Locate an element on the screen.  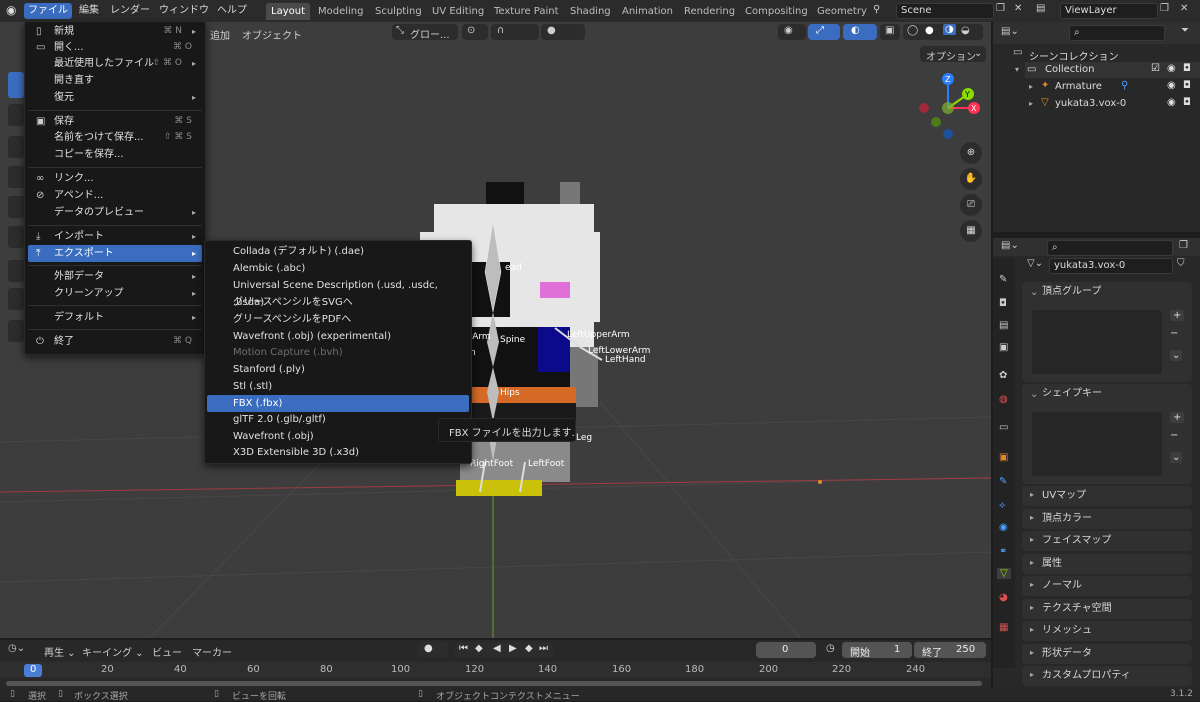
perspective-grid-icon: ▦ is located at coordinates (971, 231).